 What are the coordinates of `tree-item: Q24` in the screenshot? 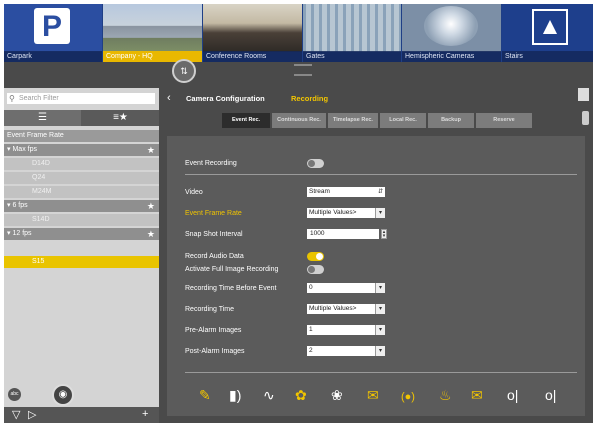 It's located at (81, 178).